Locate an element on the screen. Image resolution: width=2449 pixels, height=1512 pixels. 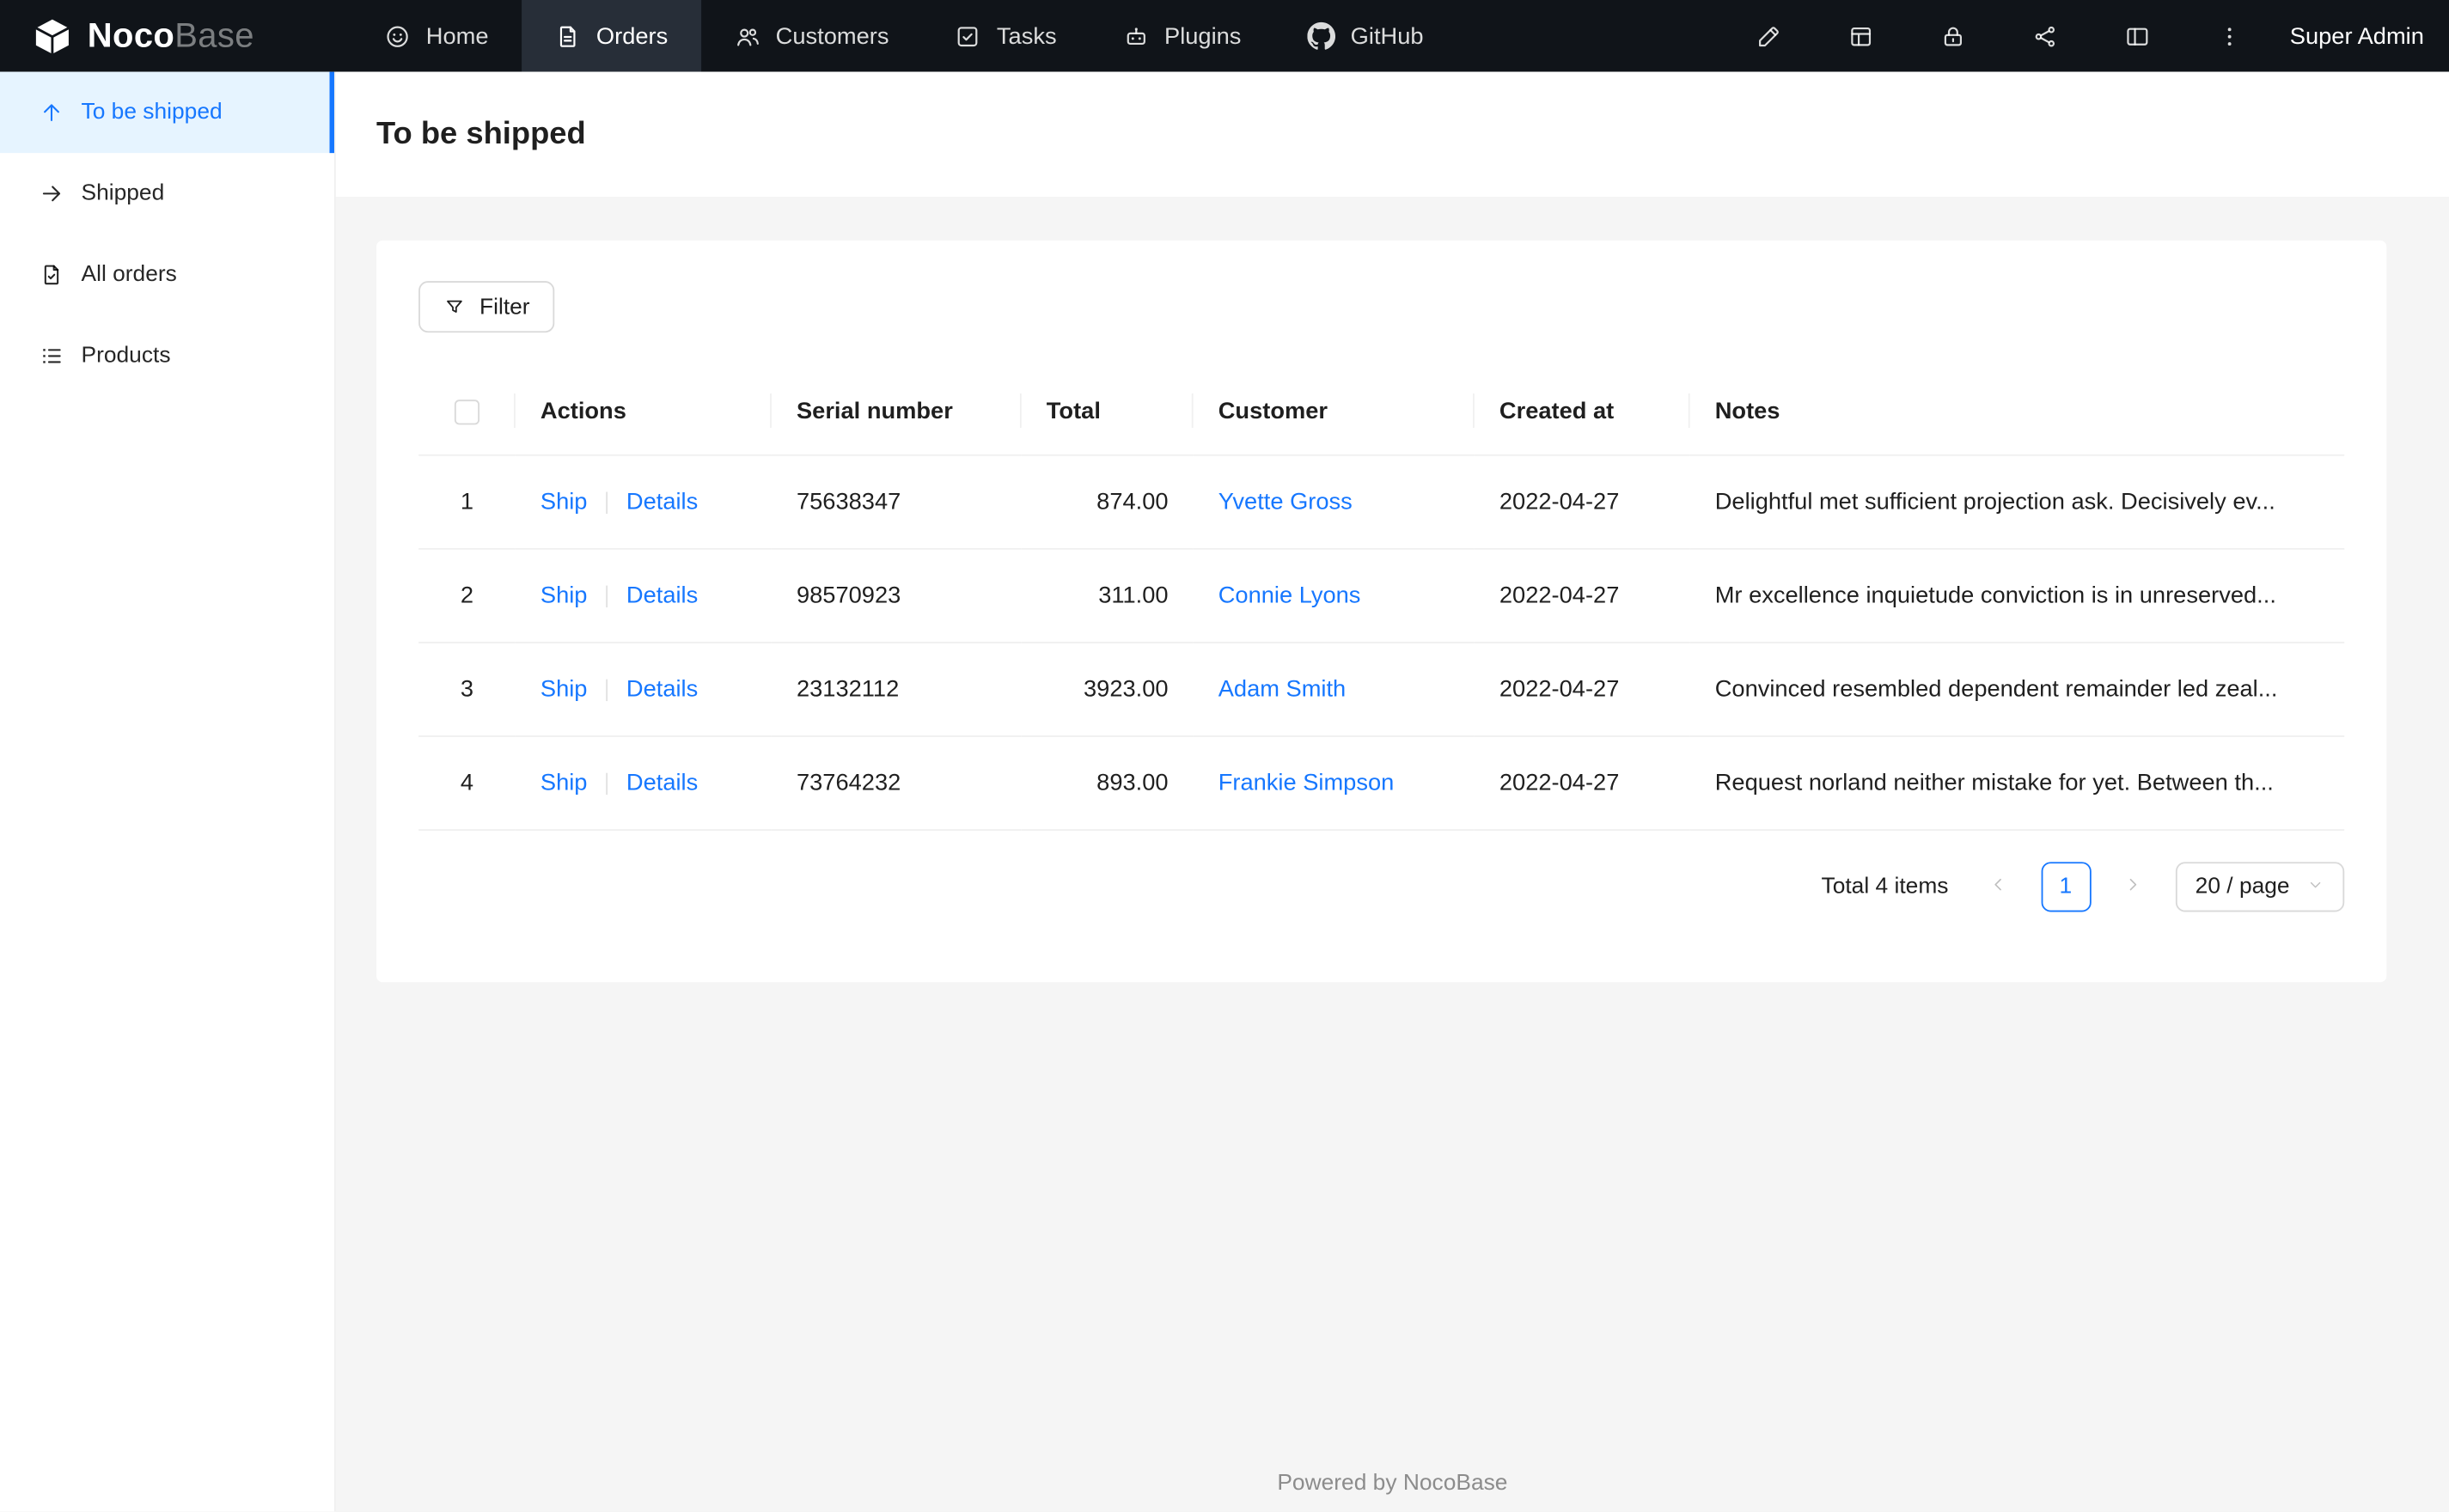
nav-item-home: Home is located at coordinates (436, 36).